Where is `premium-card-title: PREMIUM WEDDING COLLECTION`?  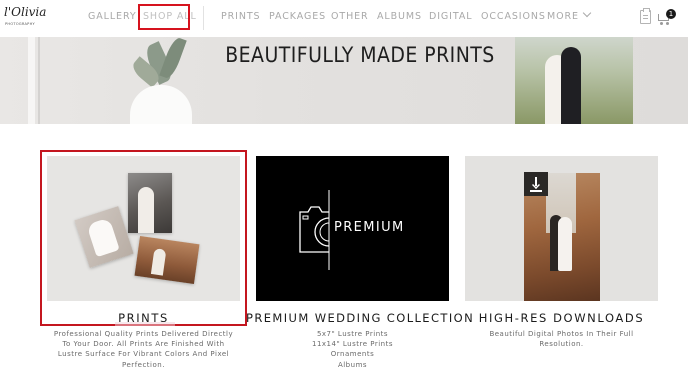
premium-card-title: PREMIUM WEDDING COLLECTION is located at coordinates (359, 318).